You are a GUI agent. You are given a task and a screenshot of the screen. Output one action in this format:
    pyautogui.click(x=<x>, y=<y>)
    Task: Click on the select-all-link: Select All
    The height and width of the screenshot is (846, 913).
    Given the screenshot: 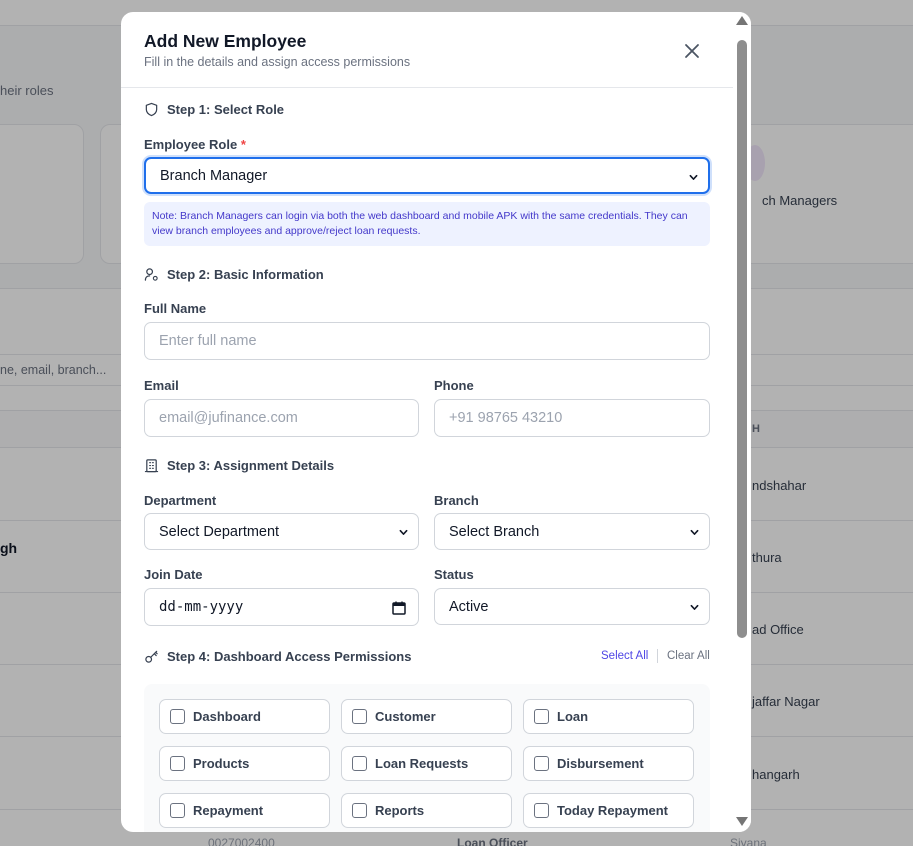 What is the action you would take?
    pyautogui.click(x=624, y=656)
    